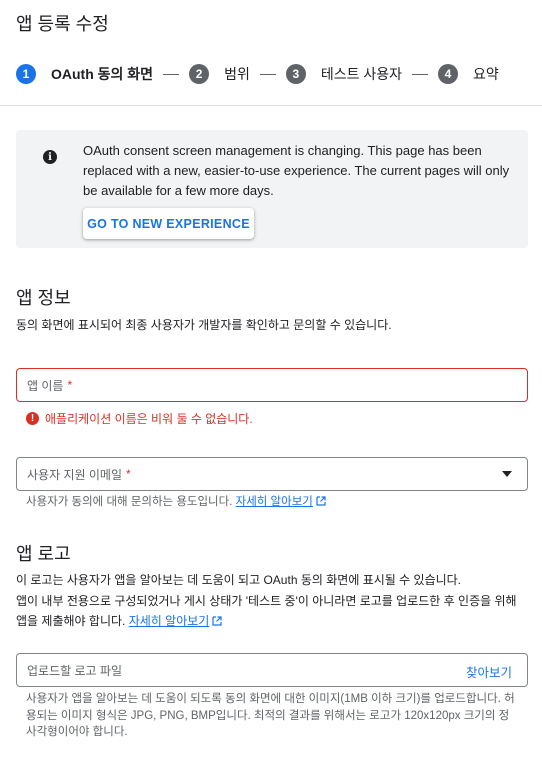 The width and height of the screenshot is (542, 757). What do you see at coordinates (169, 621) in the screenshot?
I see `logo-learn-more-link: 자세히 알아보기` at bounding box center [169, 621].